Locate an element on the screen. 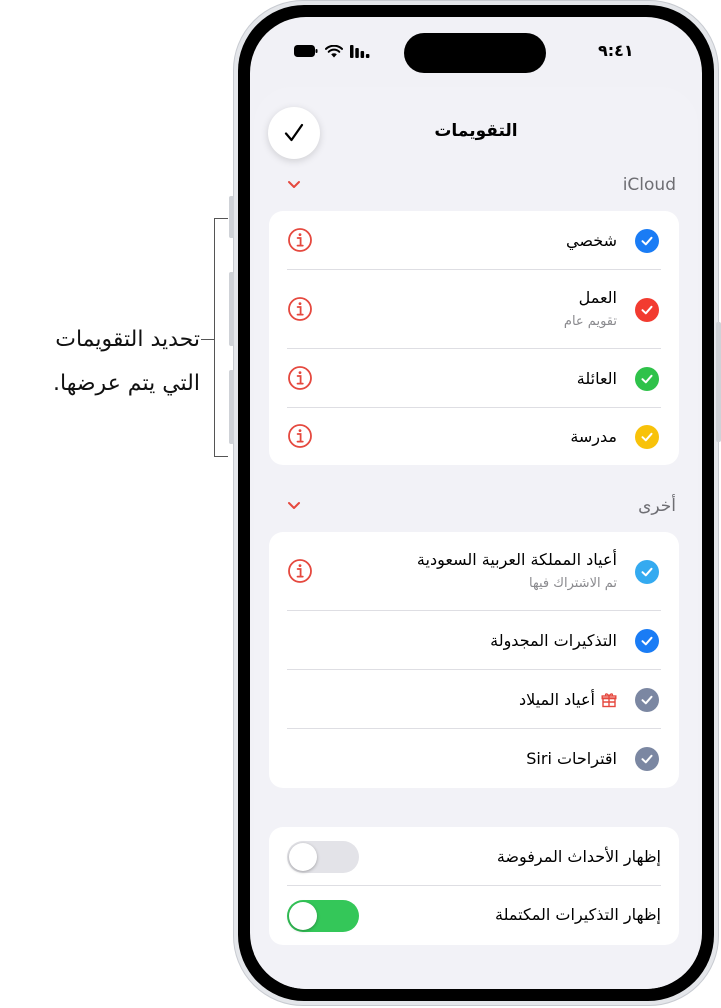 This screenshot has height=1008, width=721. volume-up-button is located at coordinates (231, 309).